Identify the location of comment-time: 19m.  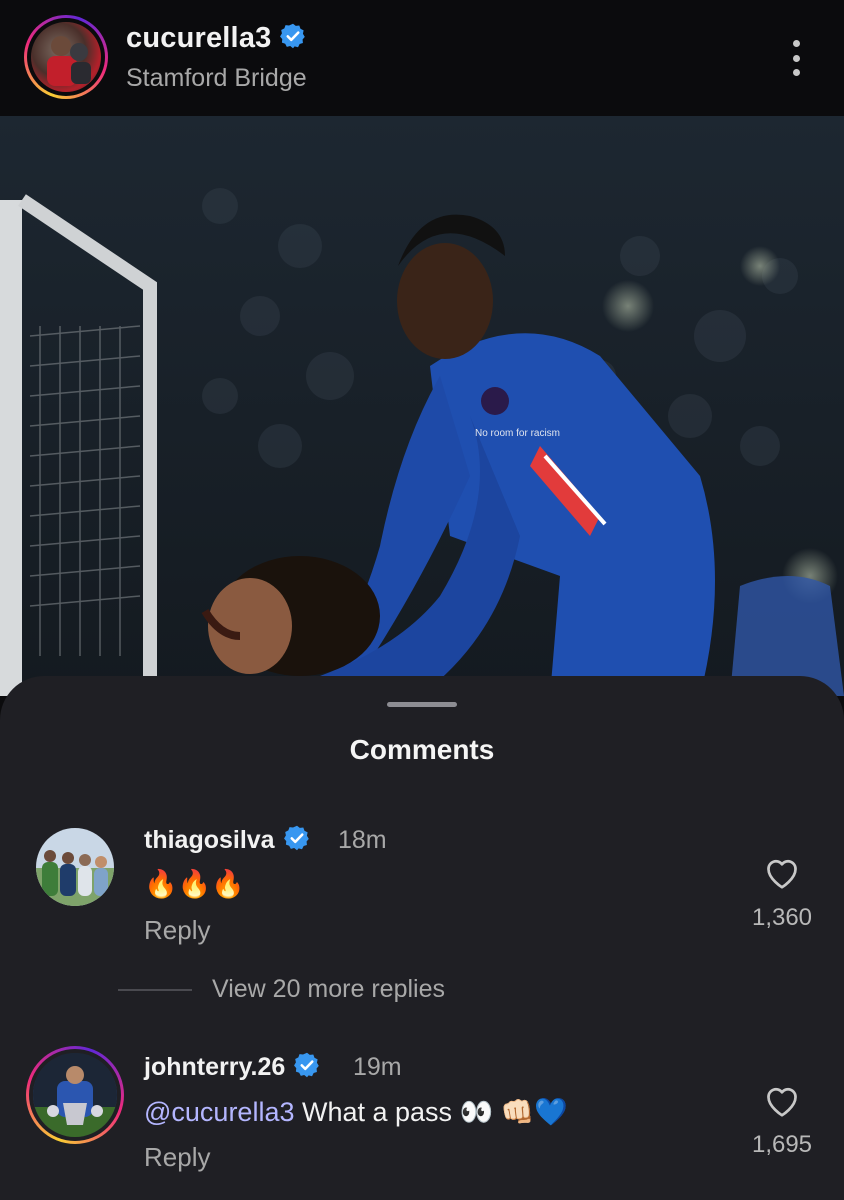
(377, 1067).